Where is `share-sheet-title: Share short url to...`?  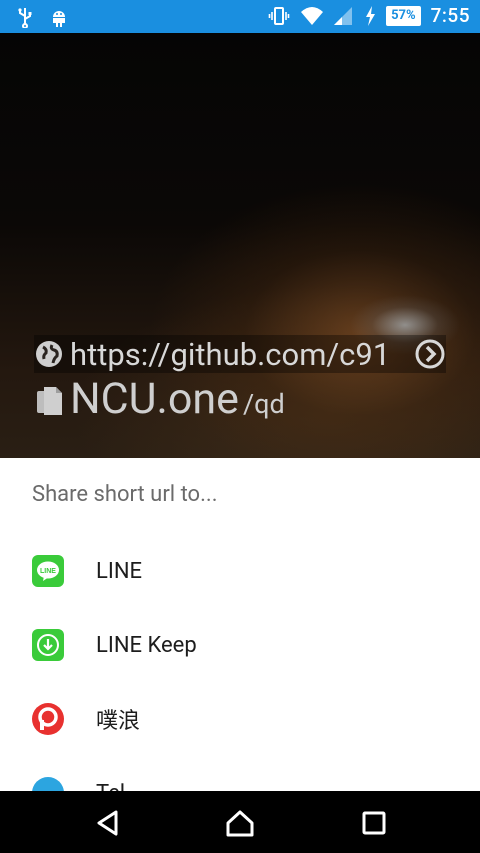 share-sheet-title: Share short url to... is located at coordinates (125, 494).